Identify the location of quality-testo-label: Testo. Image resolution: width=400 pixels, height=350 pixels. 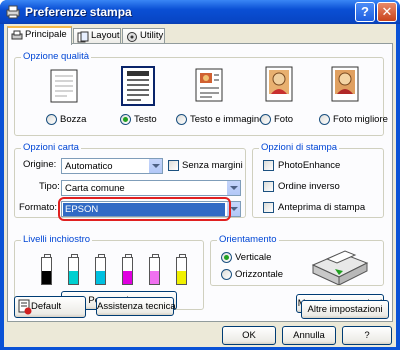
(145, 119).